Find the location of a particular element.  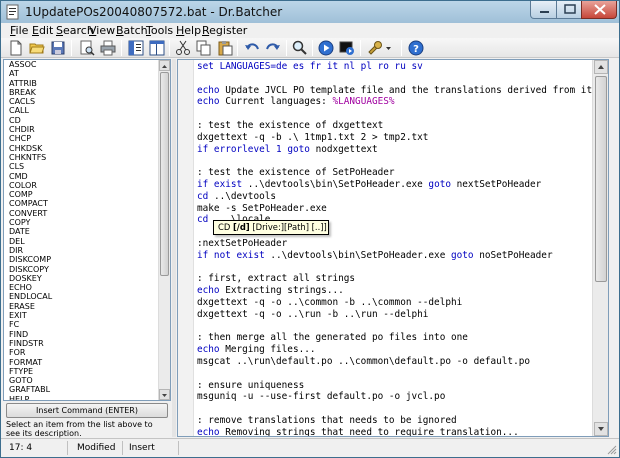

insert-command-button: Insert Command (ENTER) is located at coordinates (87, 410).